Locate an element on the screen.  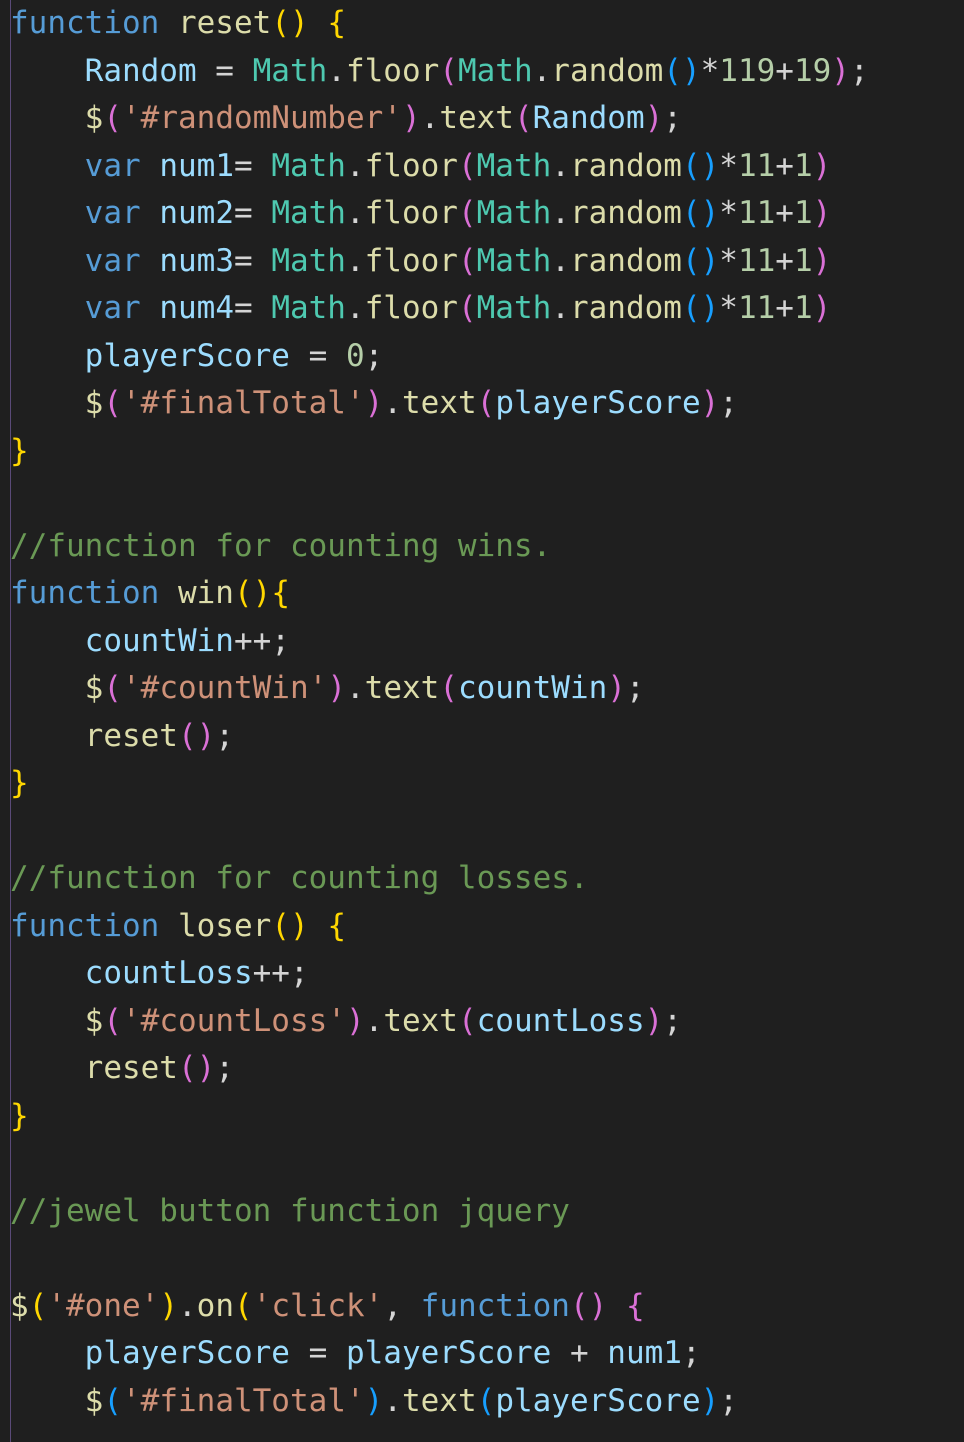
variable-token: countWin is located at coordinates (532, 688).